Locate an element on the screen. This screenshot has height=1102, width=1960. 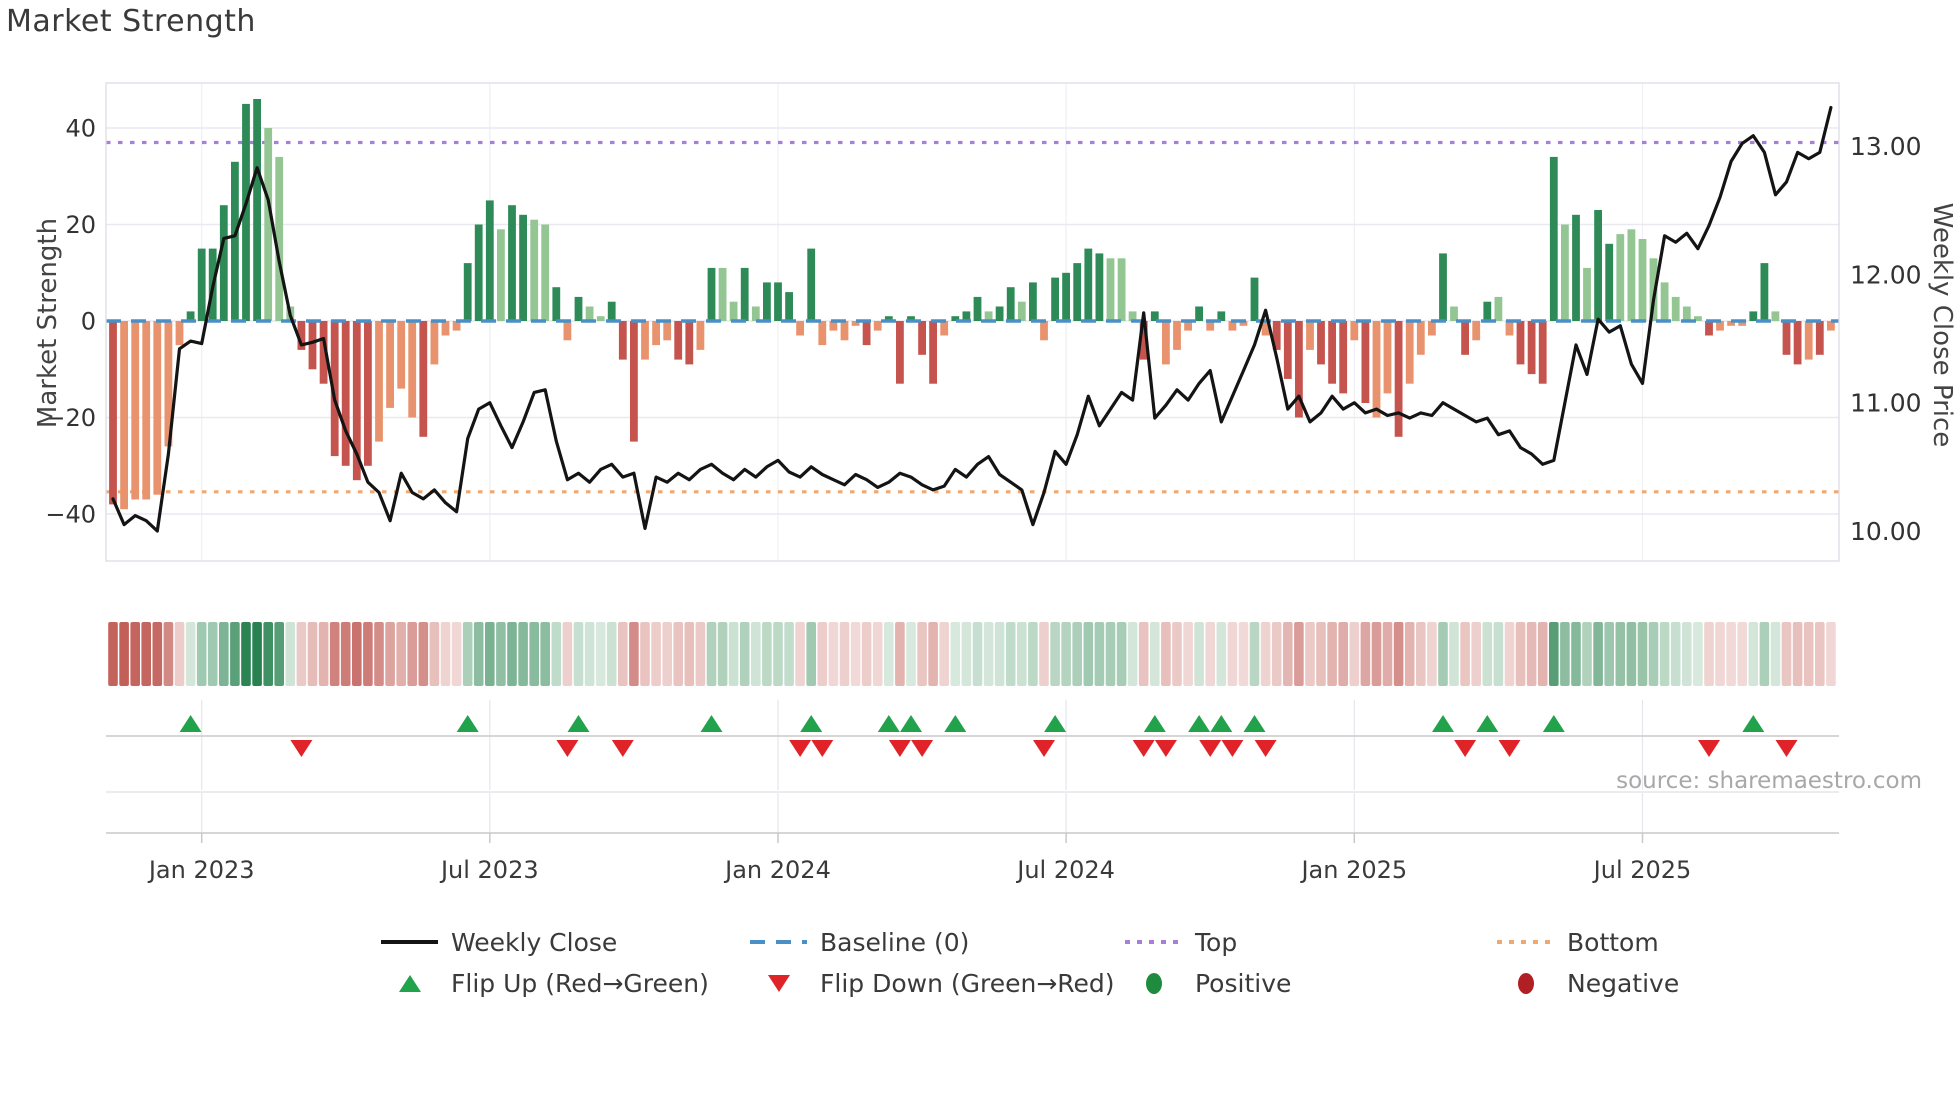
x-tick-label: Jan 2023 is located at coordinates (201, 870).